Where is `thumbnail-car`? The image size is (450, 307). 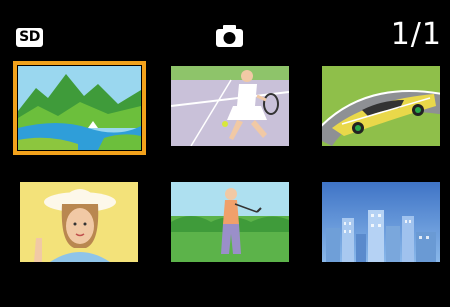
thumbnail-car is located at coordinates (381, 106).